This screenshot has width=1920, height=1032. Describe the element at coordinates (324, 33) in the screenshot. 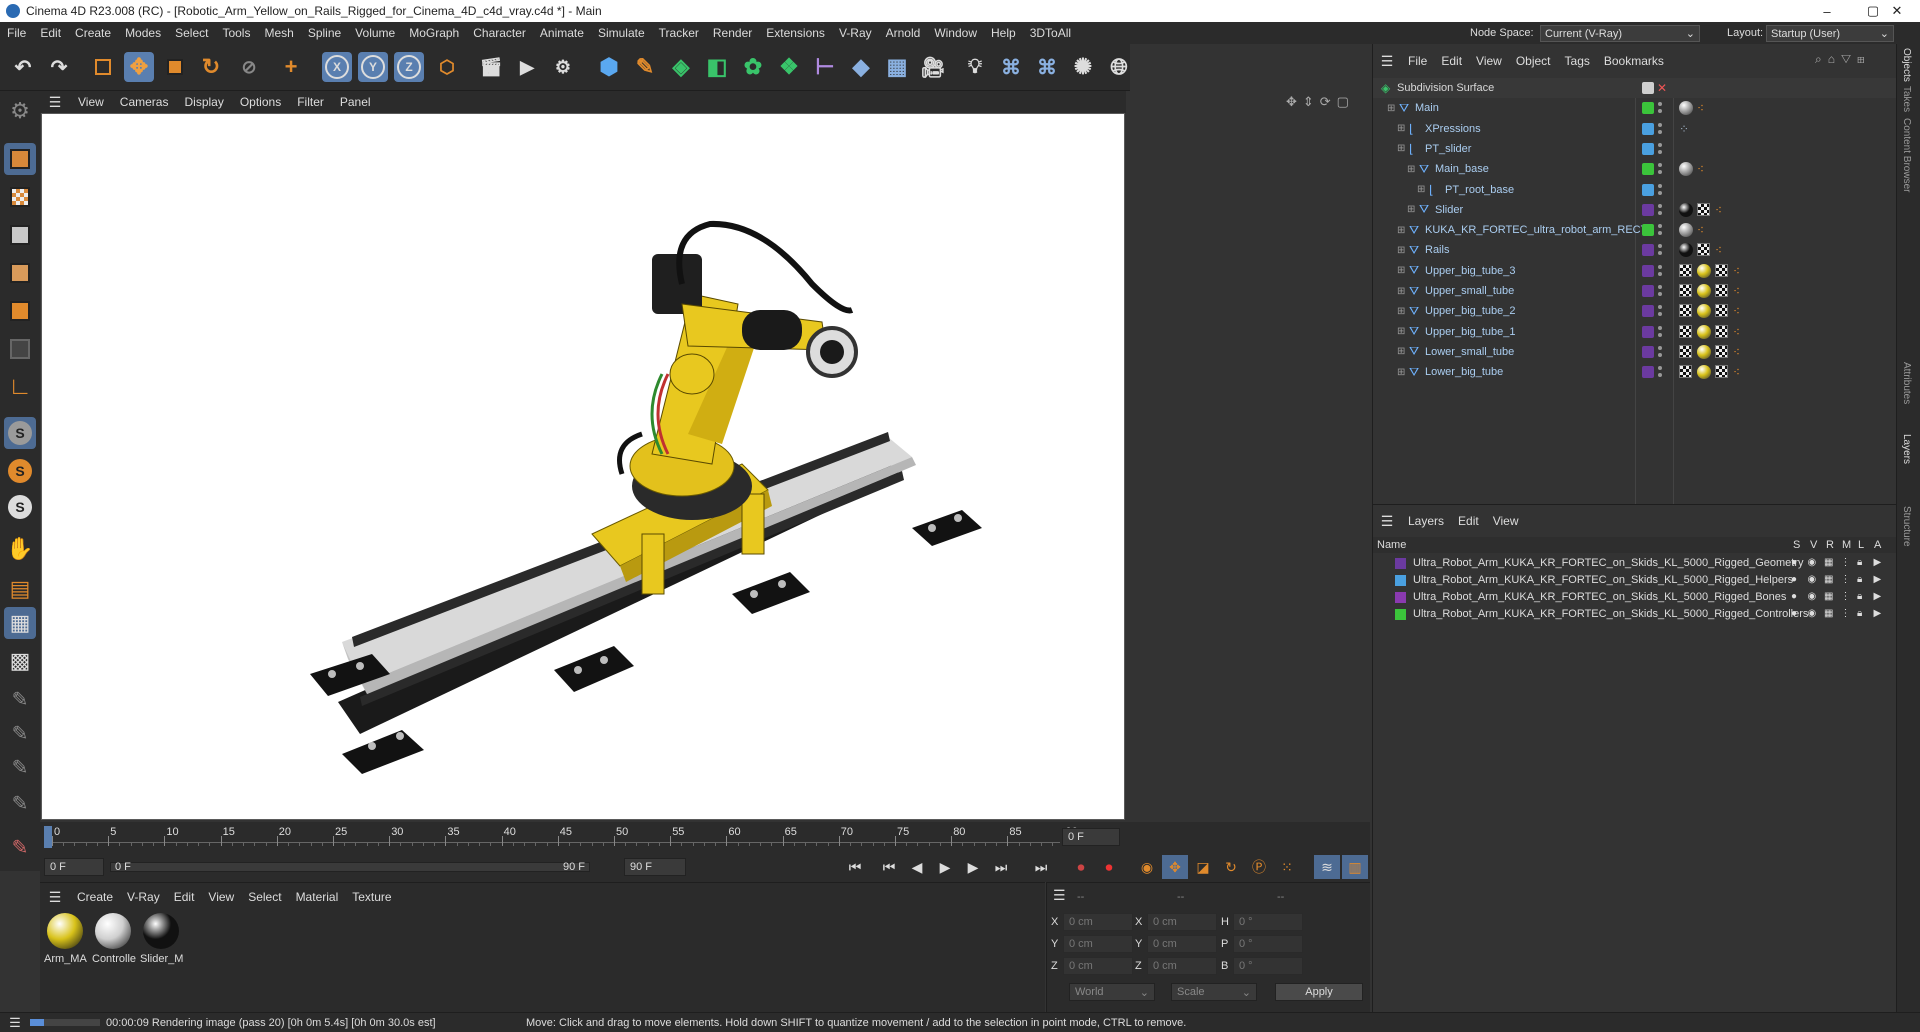

I see `menu-spline: Spline` at that location.